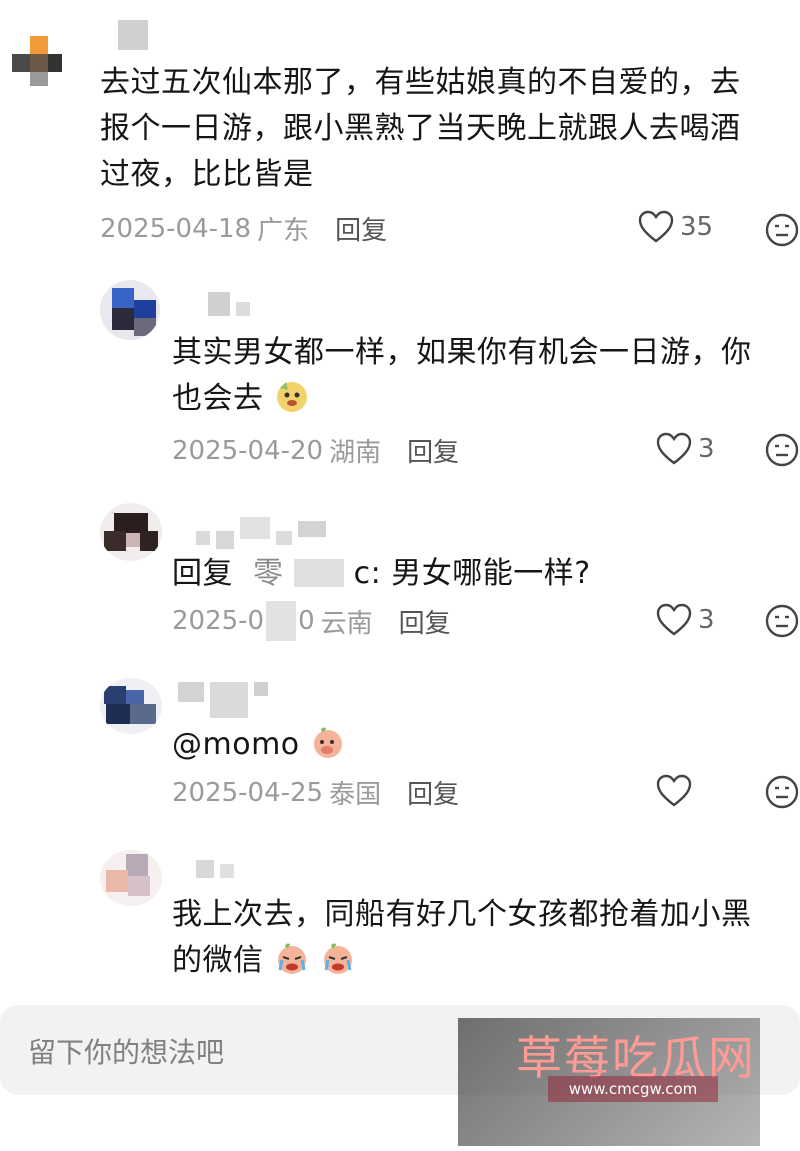  I want to click on comment-input-placeholder: 留下你的想法吧, so click(126, 1052).